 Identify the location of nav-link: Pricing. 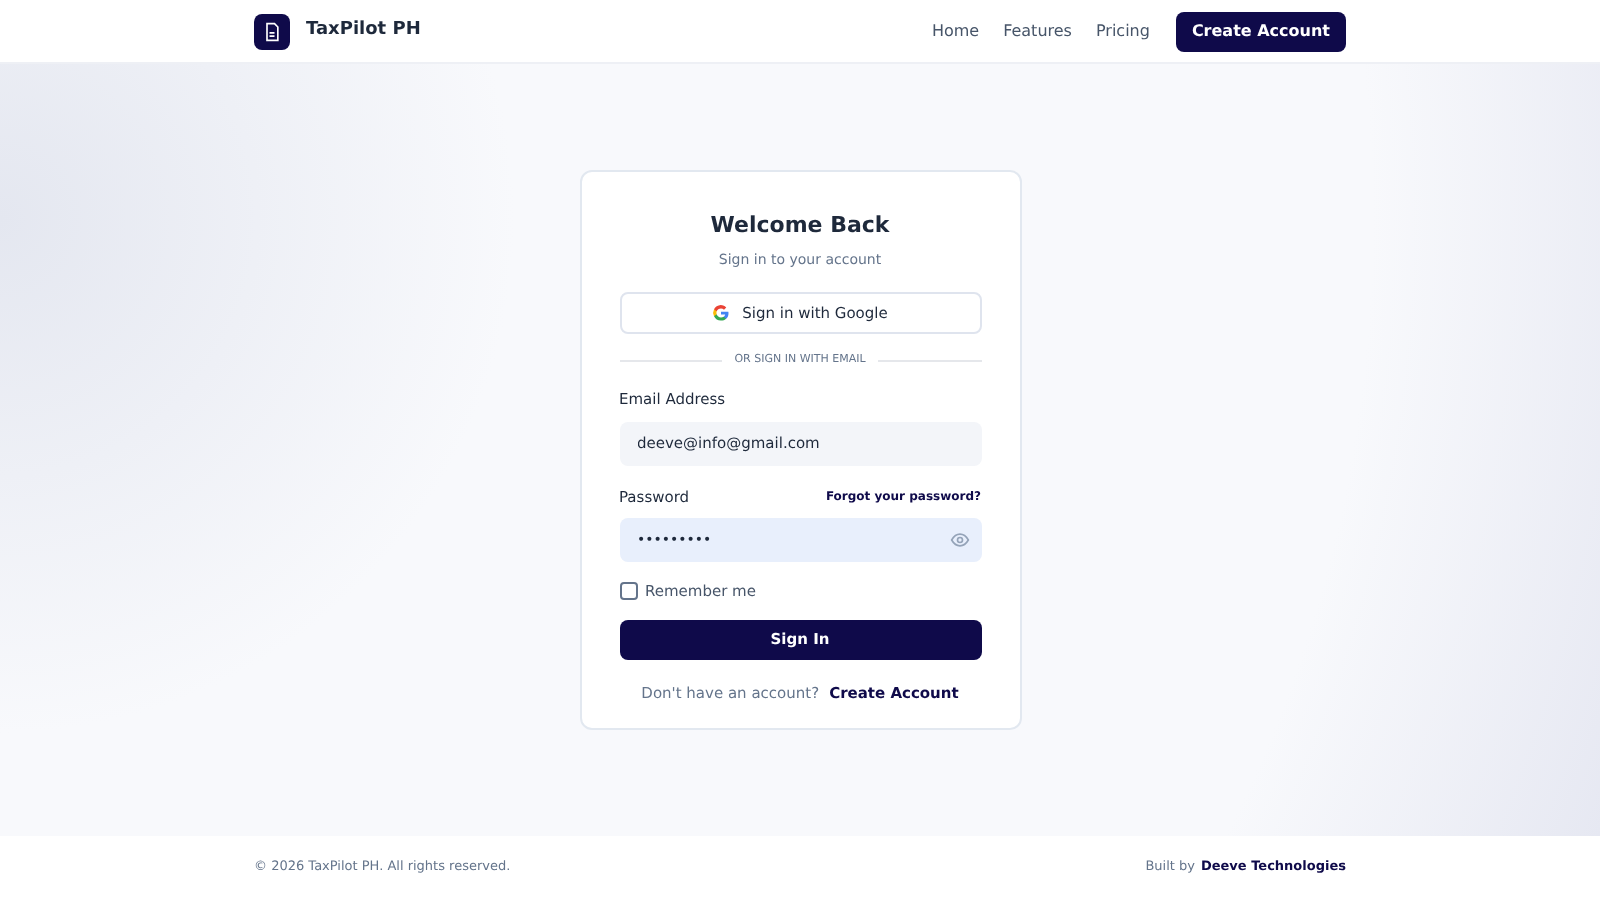
(1122, 31).